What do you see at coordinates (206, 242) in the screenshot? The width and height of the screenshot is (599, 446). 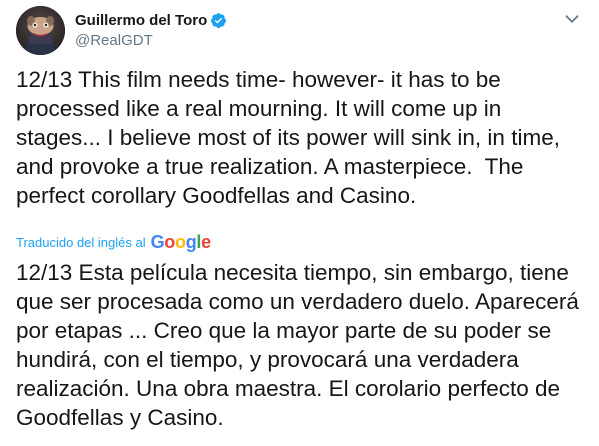 I see `google-logo-e: e` at bounding box center [206, 242].